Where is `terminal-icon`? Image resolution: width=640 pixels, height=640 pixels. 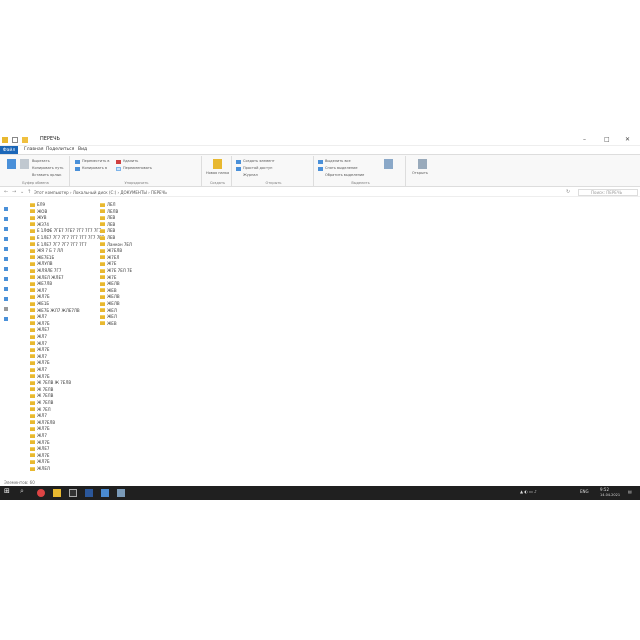
terminal-icon is located at coordinates (73, 493).